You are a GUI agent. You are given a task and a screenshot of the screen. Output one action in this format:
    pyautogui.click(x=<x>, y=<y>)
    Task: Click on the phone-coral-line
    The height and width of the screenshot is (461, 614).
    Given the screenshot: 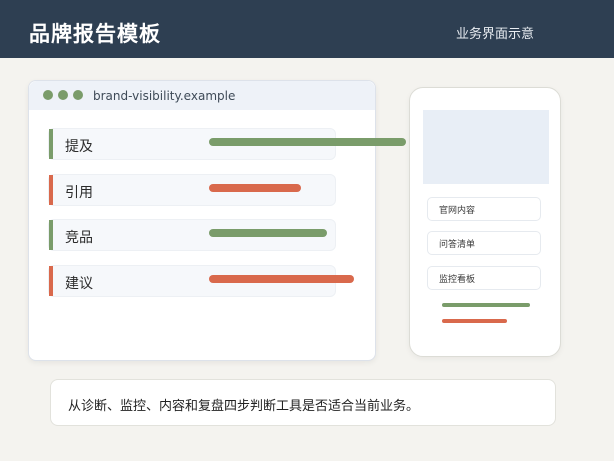 What is the action you would take?
    pyautogui.click(x=474, y=321)
    